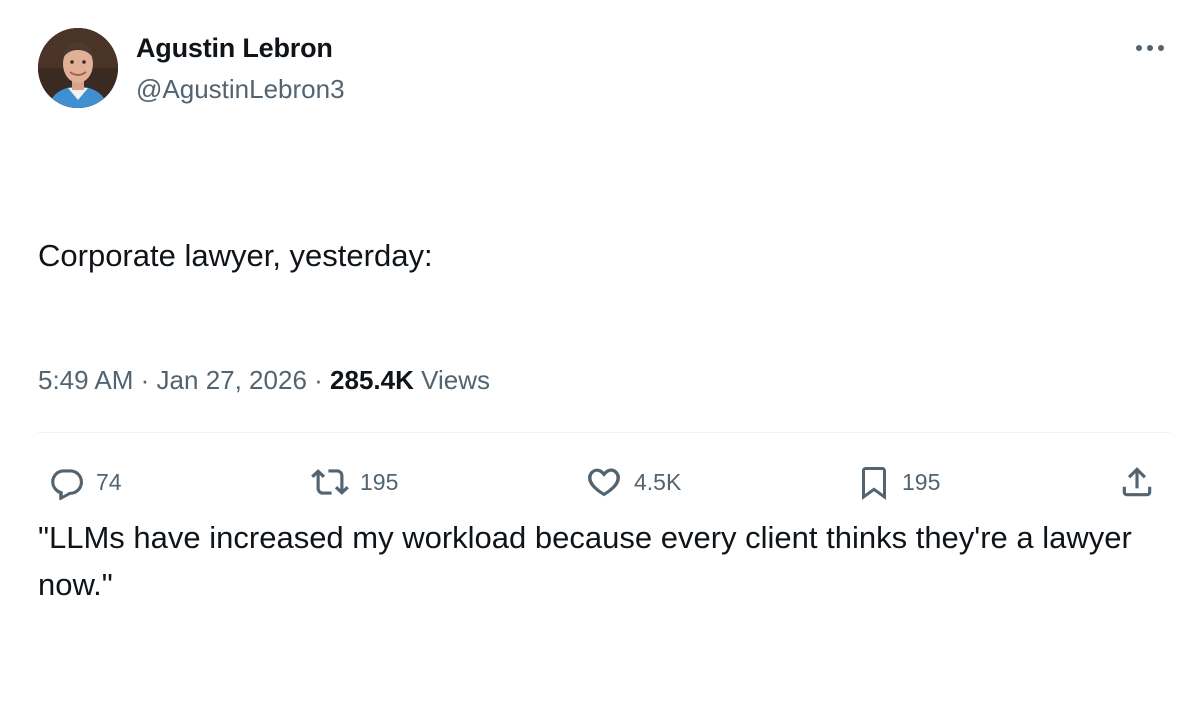 Image resolution: width=1204 pixels, height=702 pixels. What do you see at coordinates (85, 380) in the screenshot?
I see `tweet-time: 5:49 AM` at bounding box center [85, 380].